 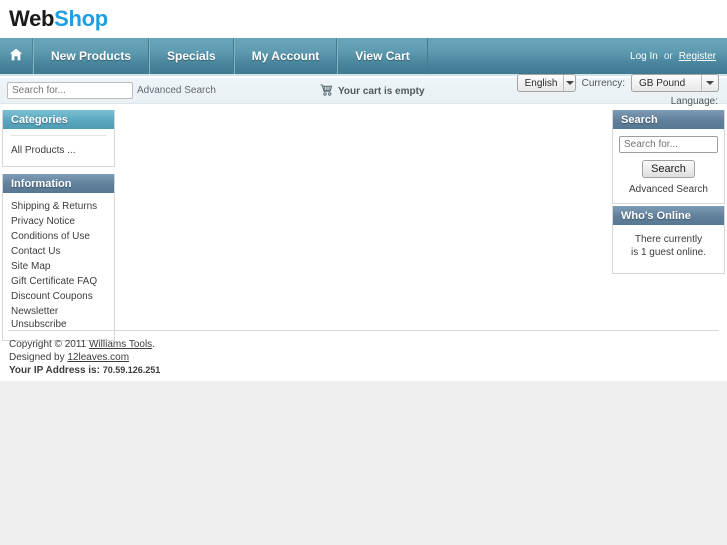 I want to click on language-select-value: English, so click(x=541, y=83).